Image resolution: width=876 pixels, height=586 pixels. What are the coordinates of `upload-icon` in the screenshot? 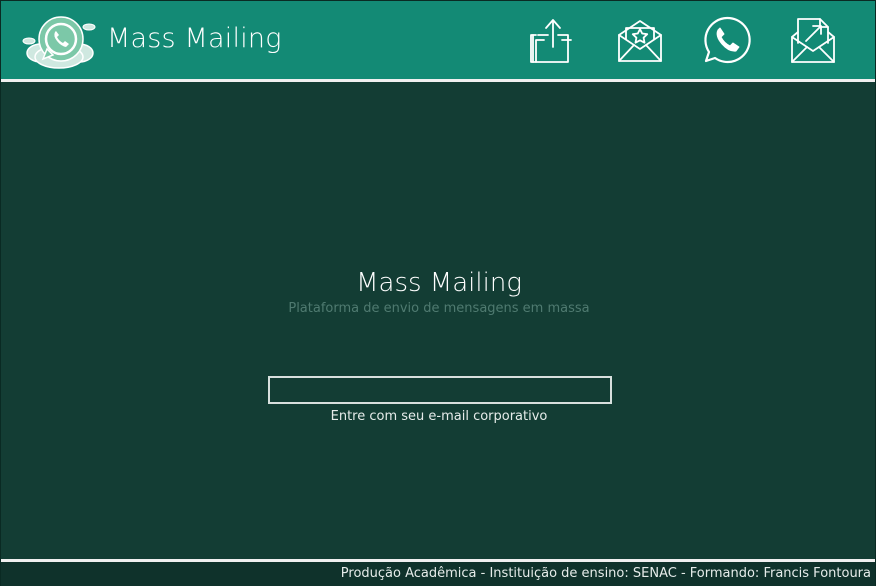 It's located at (553, 40).